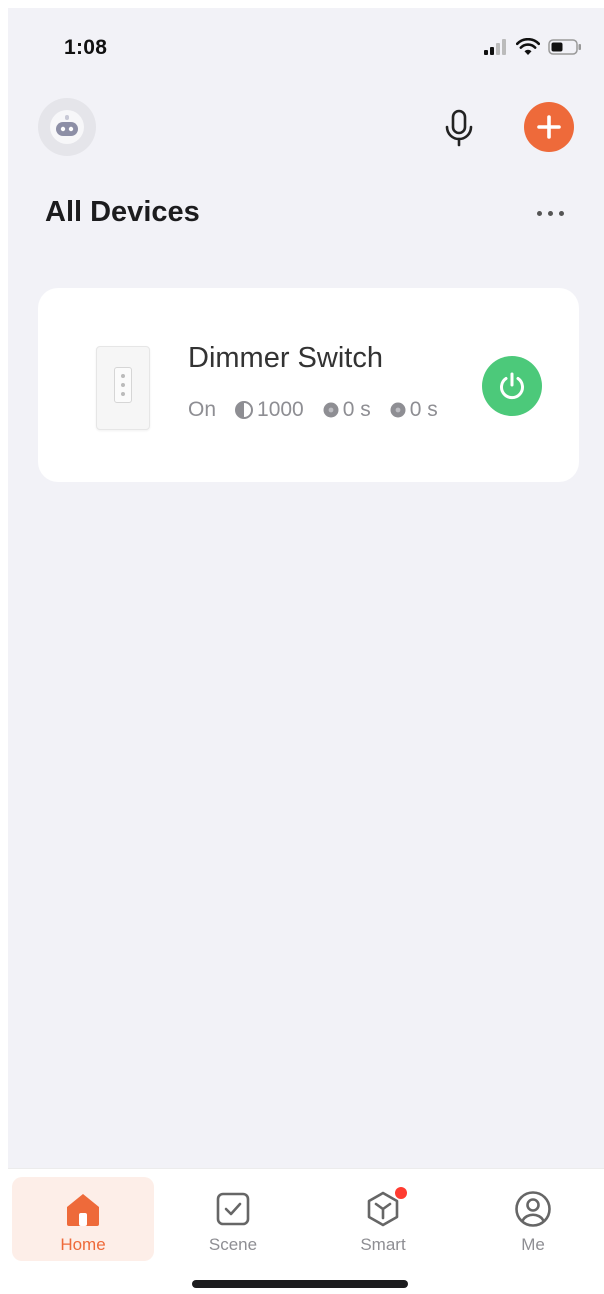 The width and height of the screenshot is (604, 1294). I want to click on switch-panel-graphic, so click(123, 385).